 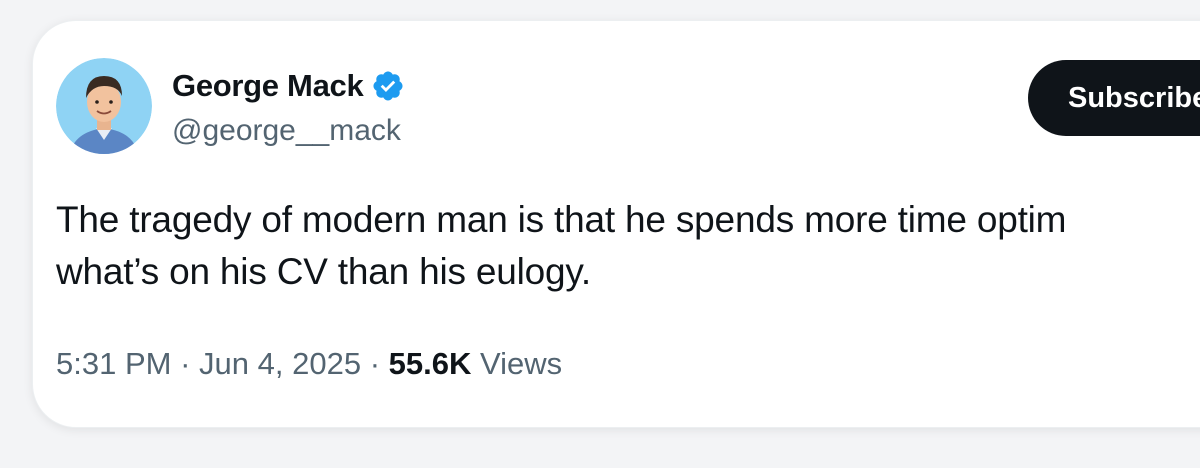 What do you see at coordinates (286, 131) in the screenshot?
I see `author-handle: @george__mack` at bounding box center [286, 131].